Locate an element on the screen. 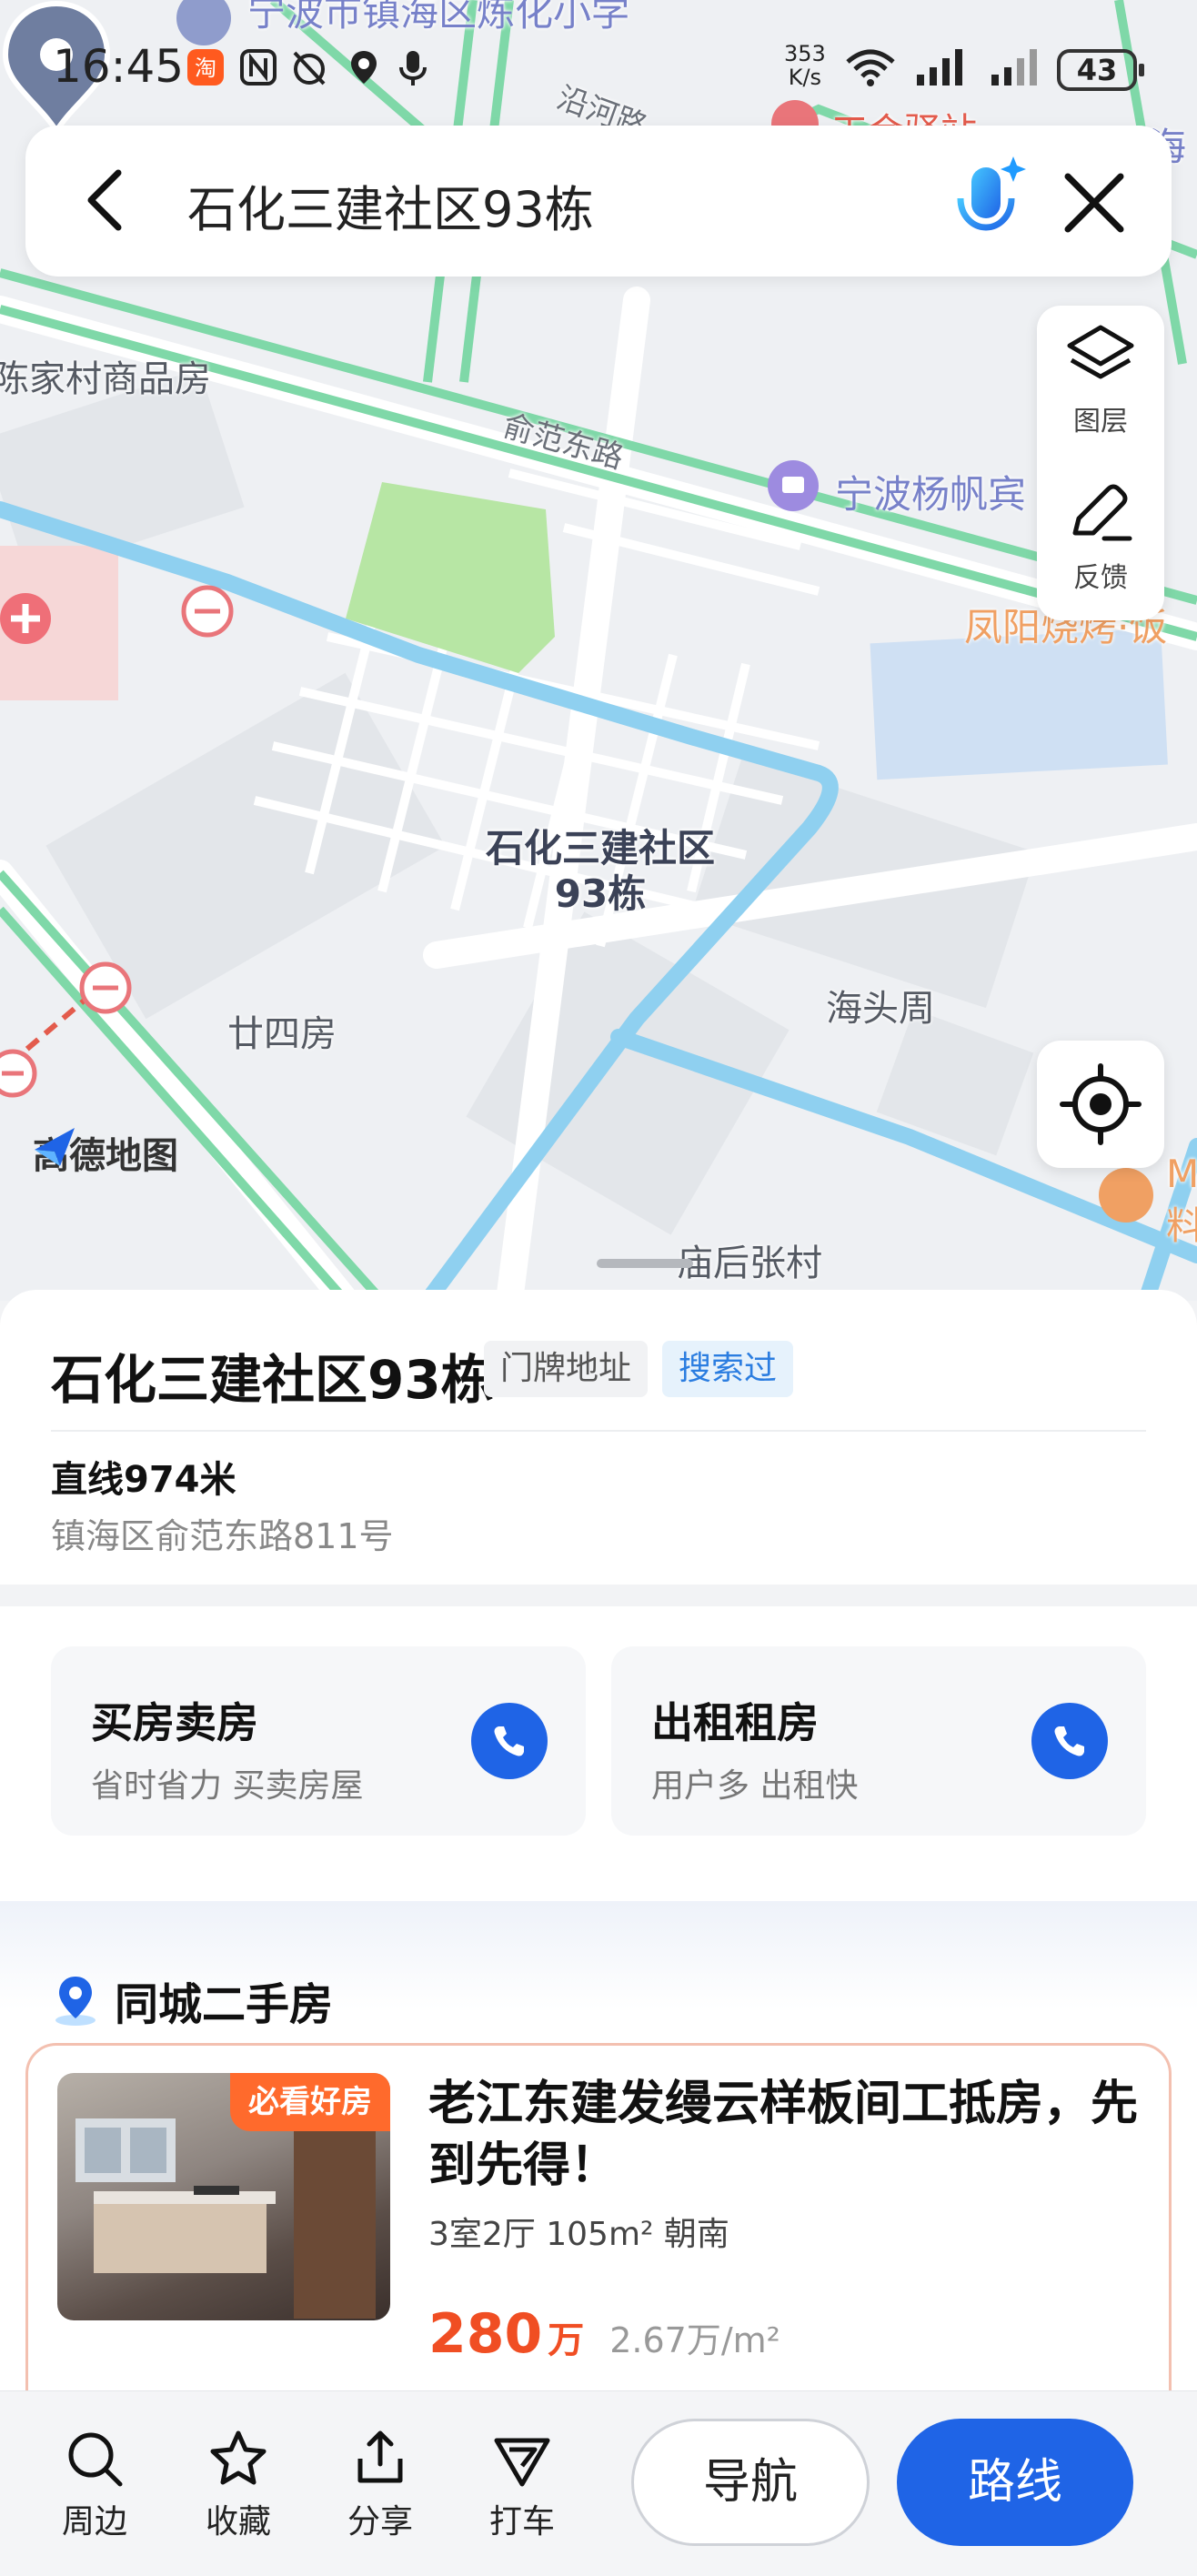 The image size is (1197, 2576). taxi-icon is located at coordinates (522, 2462).